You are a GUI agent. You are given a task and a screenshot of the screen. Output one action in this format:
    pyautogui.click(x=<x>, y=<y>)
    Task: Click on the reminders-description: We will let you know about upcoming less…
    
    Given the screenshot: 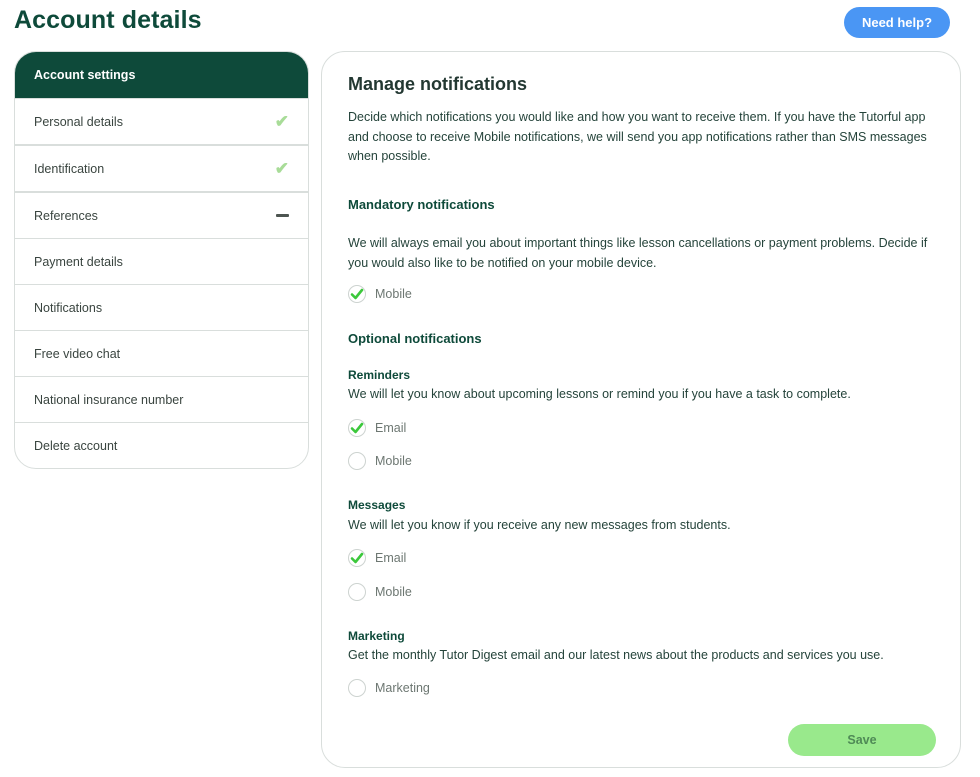 What is the action you would take?
    pyautogui.click(x=599, y=394)
    